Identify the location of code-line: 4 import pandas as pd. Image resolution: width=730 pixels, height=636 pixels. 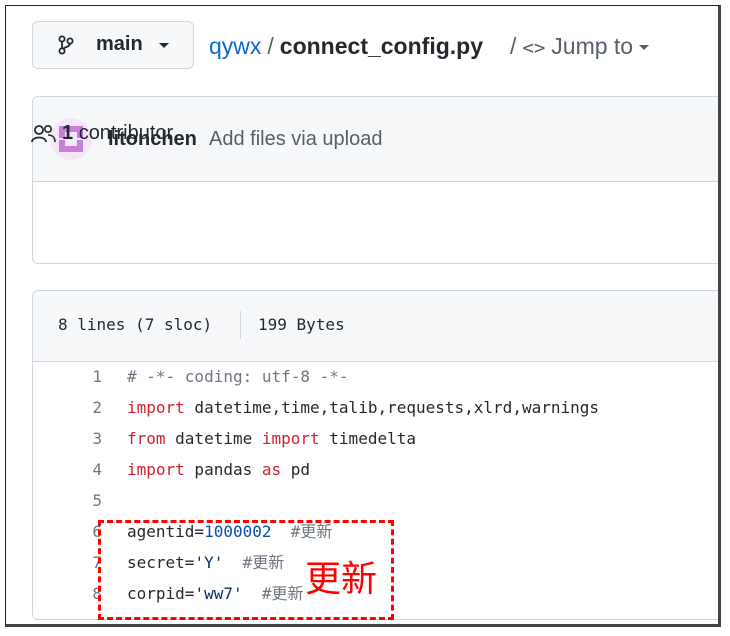
(375, 469).